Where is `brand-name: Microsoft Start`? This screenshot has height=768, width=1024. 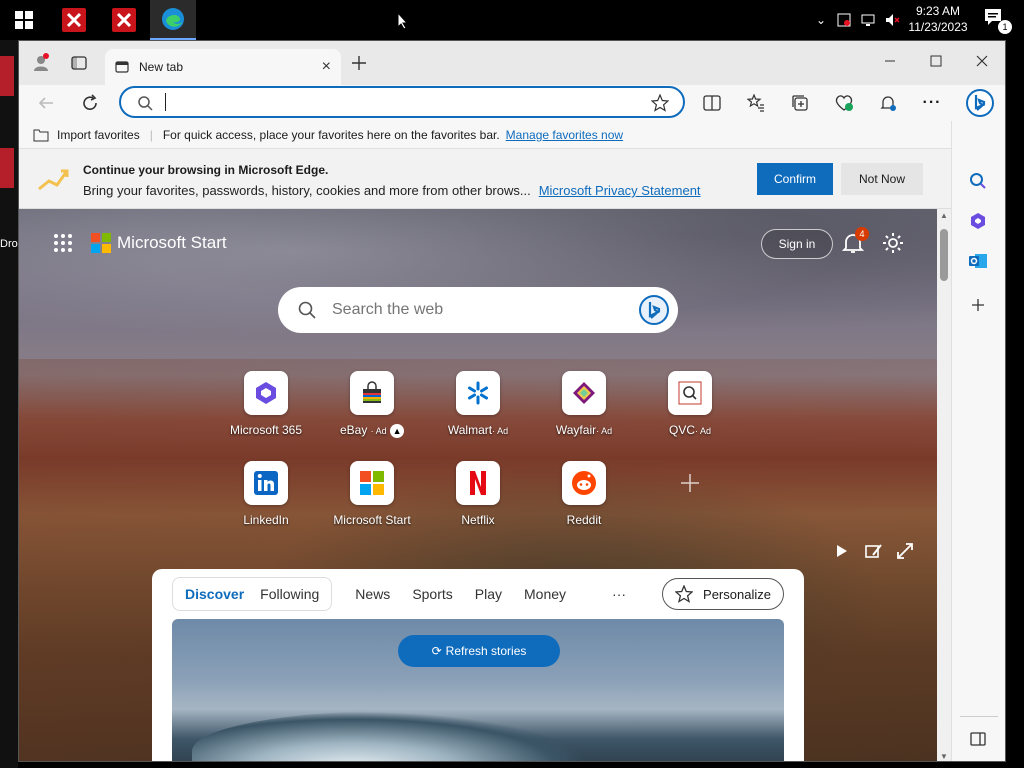 brand-name: Microsoft Start is located at coordinates (172, 242).